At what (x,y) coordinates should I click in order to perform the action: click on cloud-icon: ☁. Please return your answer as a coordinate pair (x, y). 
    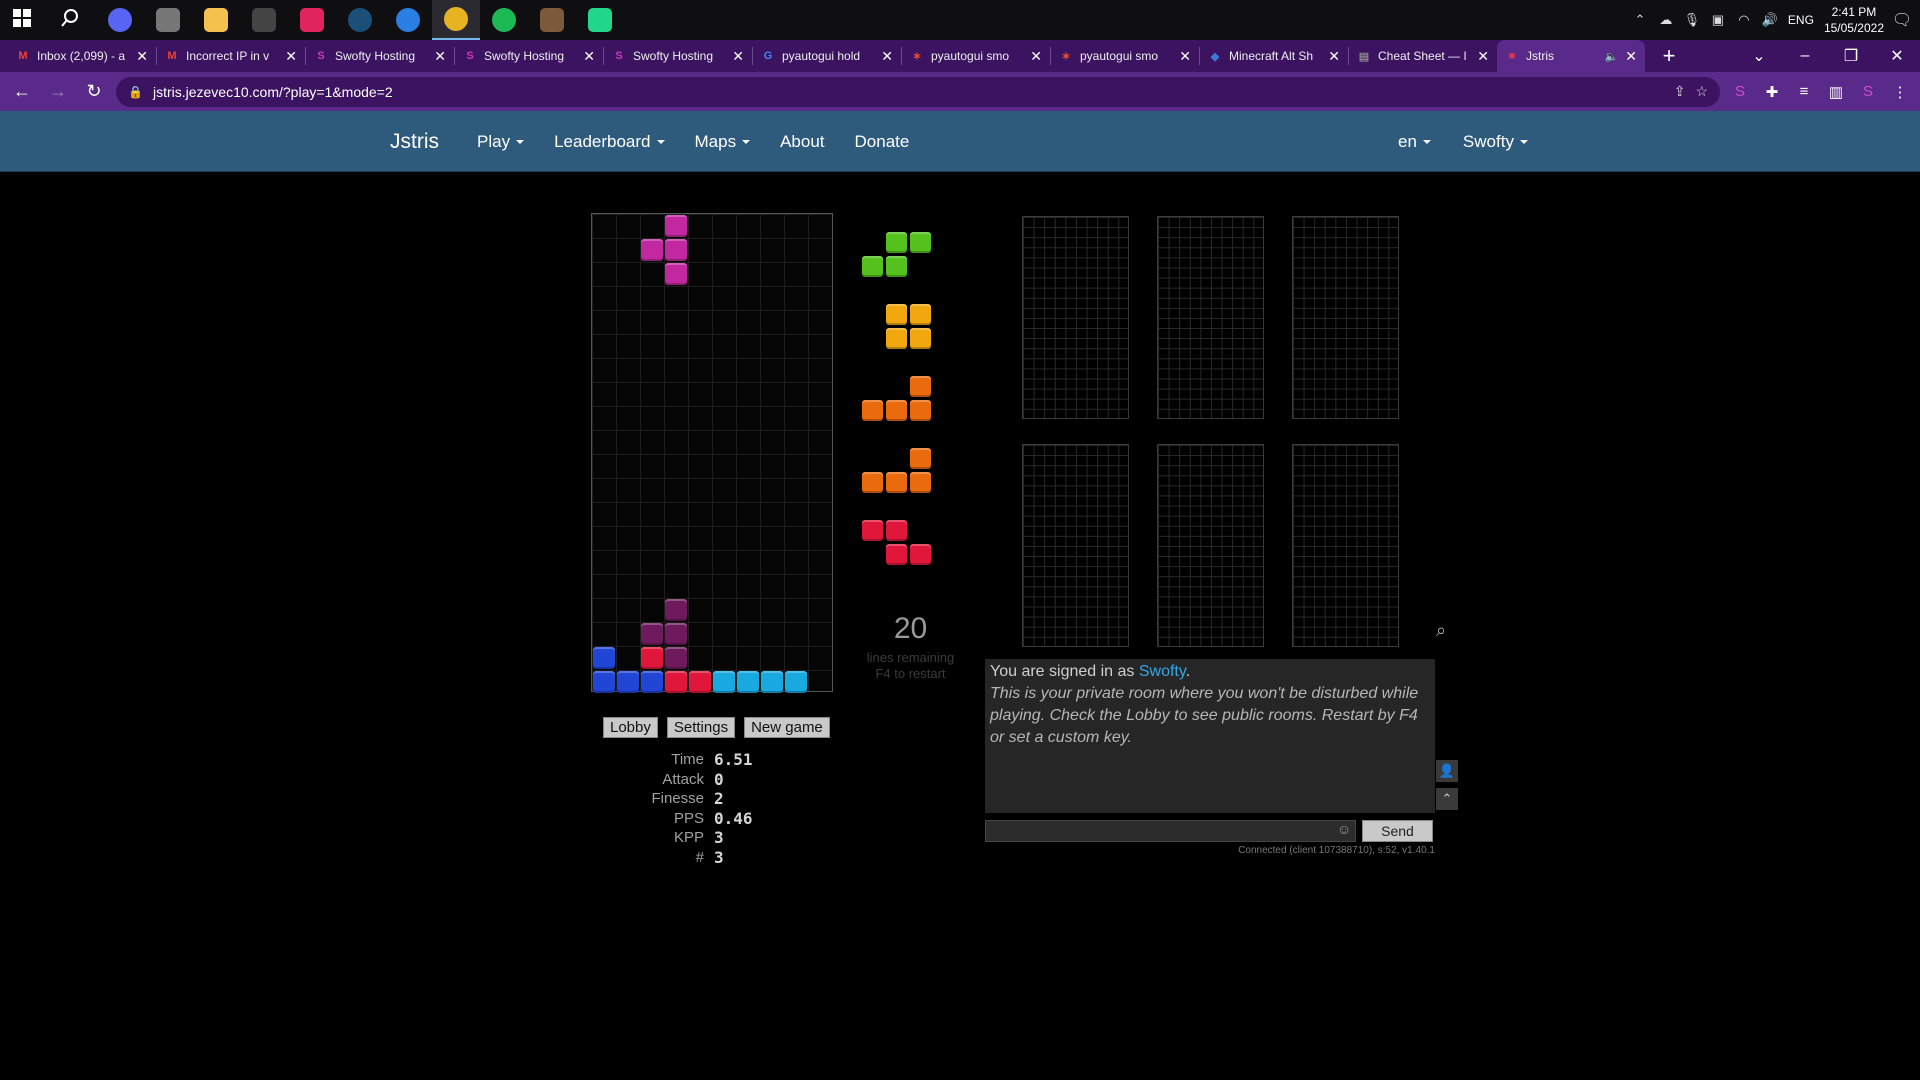
    Looking at the image, I should click on (1666, 20).